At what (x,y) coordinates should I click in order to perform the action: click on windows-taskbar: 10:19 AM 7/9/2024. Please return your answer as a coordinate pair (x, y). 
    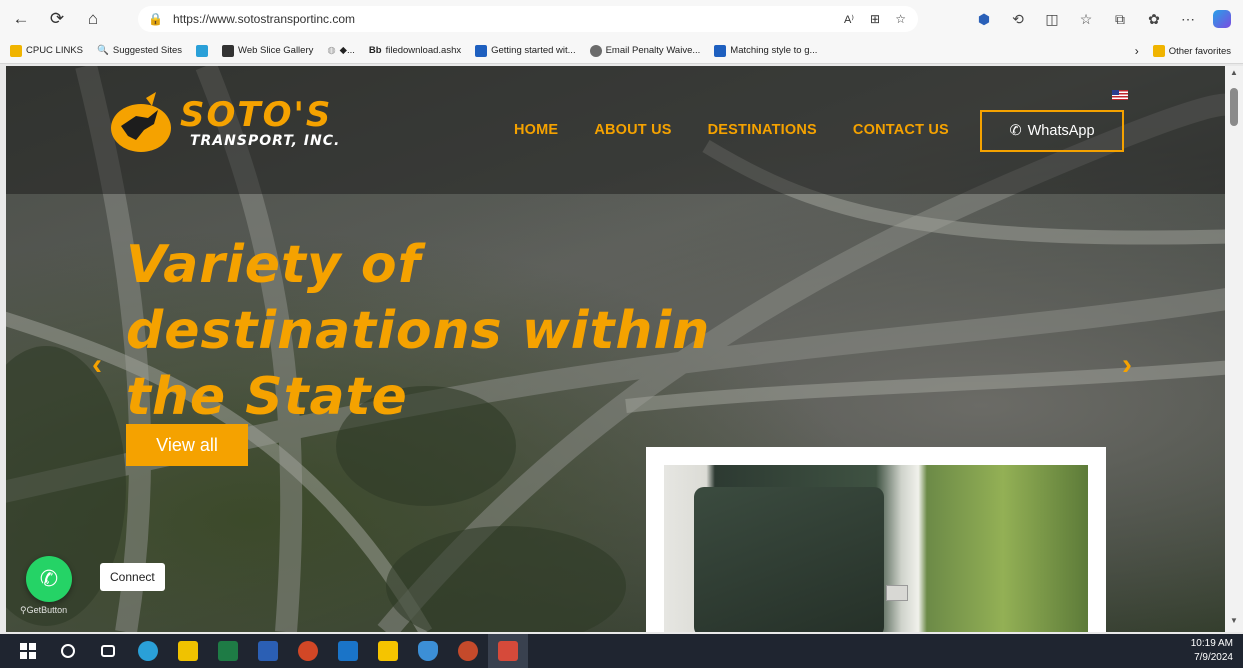
    Looking at the image, I should click on (621, 651).